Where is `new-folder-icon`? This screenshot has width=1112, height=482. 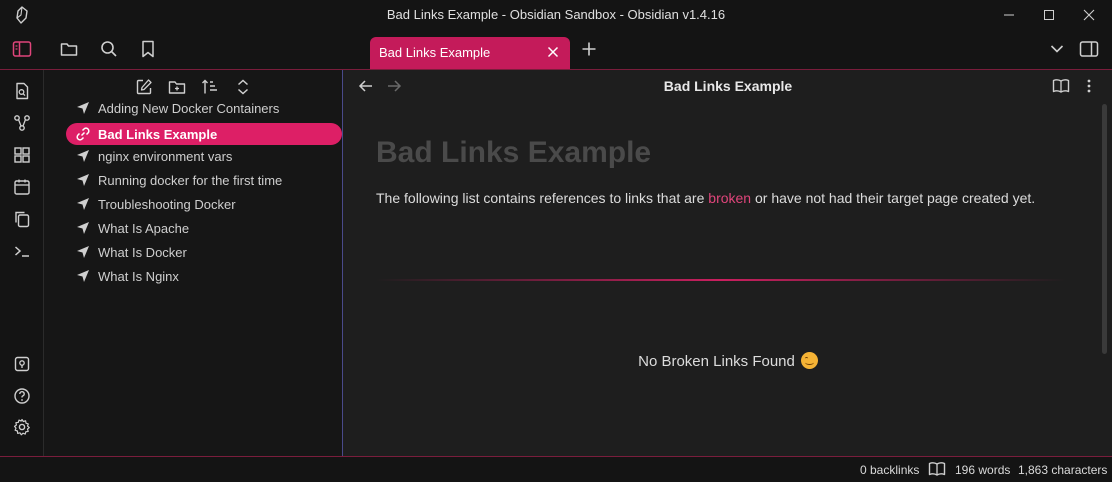
new-folder-icon is located at coordinates (177, 87).